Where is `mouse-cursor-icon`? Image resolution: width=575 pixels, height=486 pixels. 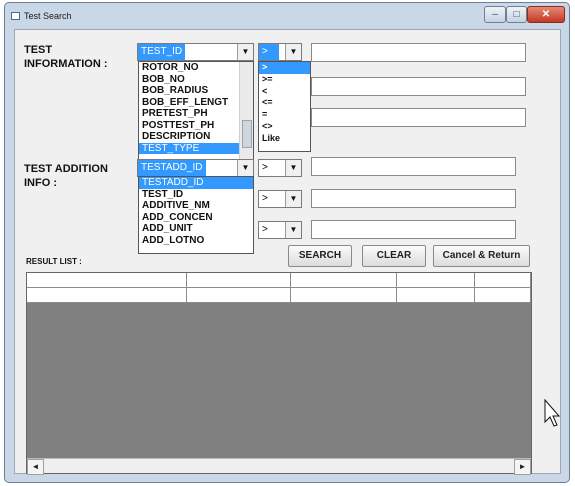
mouse-cursor-icon is located at coordinates (552, 412).